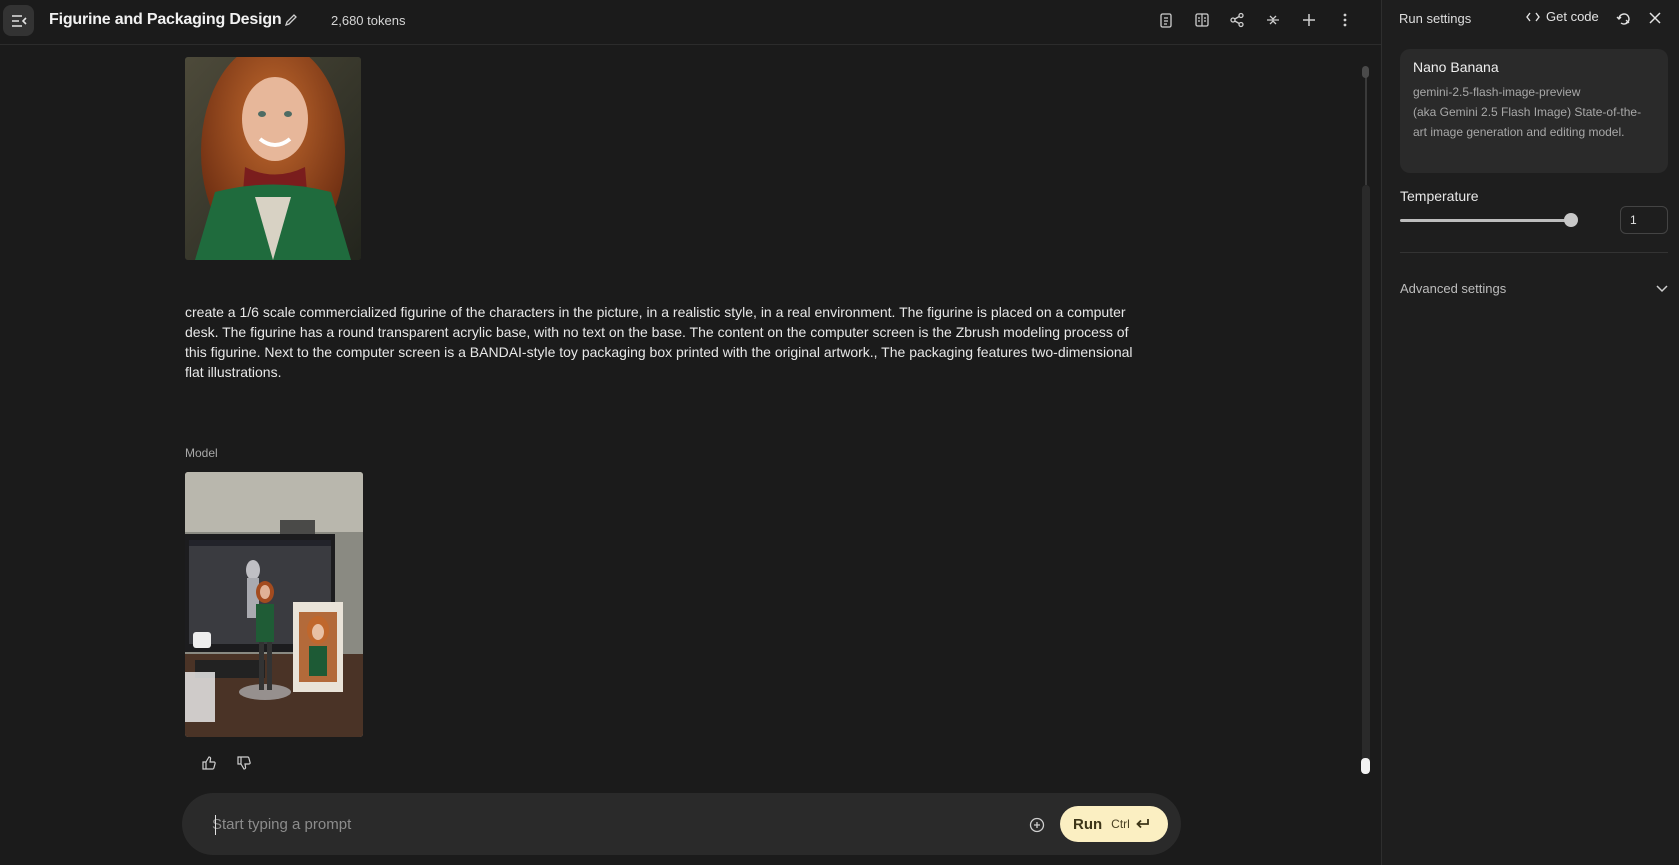 The image size is (1679, 865). I want to click on menu-collapse-icon, so click(19, 20).